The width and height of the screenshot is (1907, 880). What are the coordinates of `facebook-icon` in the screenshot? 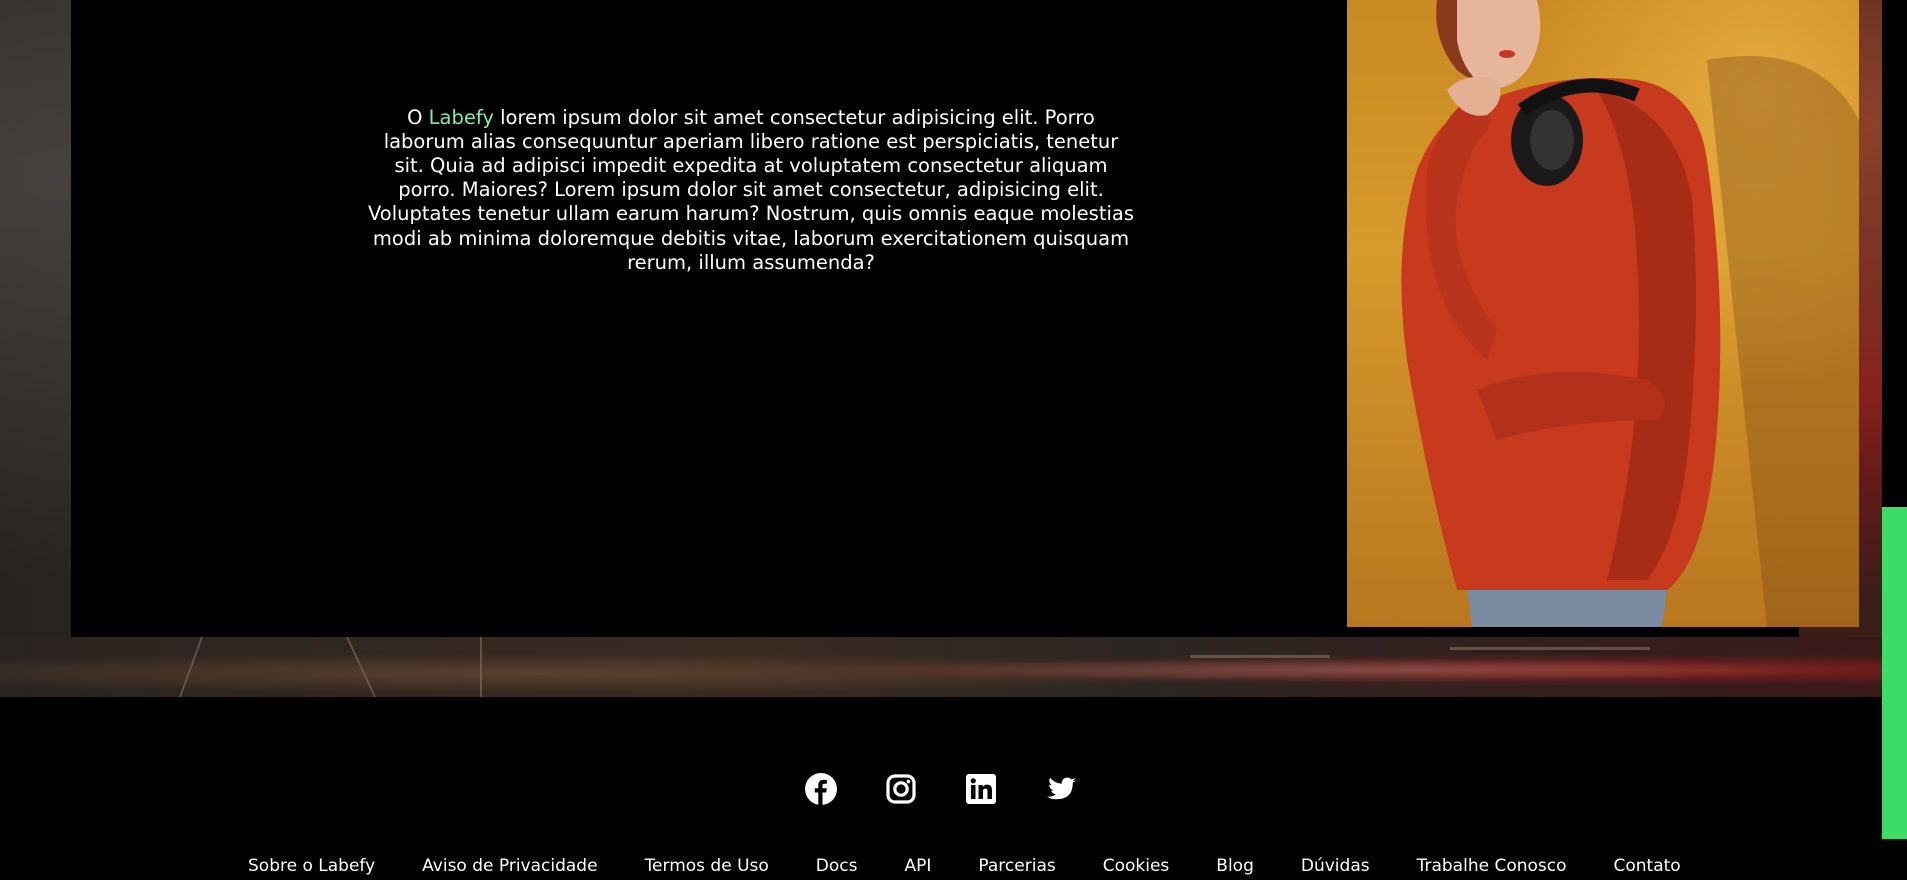 It's located at (821, 789).